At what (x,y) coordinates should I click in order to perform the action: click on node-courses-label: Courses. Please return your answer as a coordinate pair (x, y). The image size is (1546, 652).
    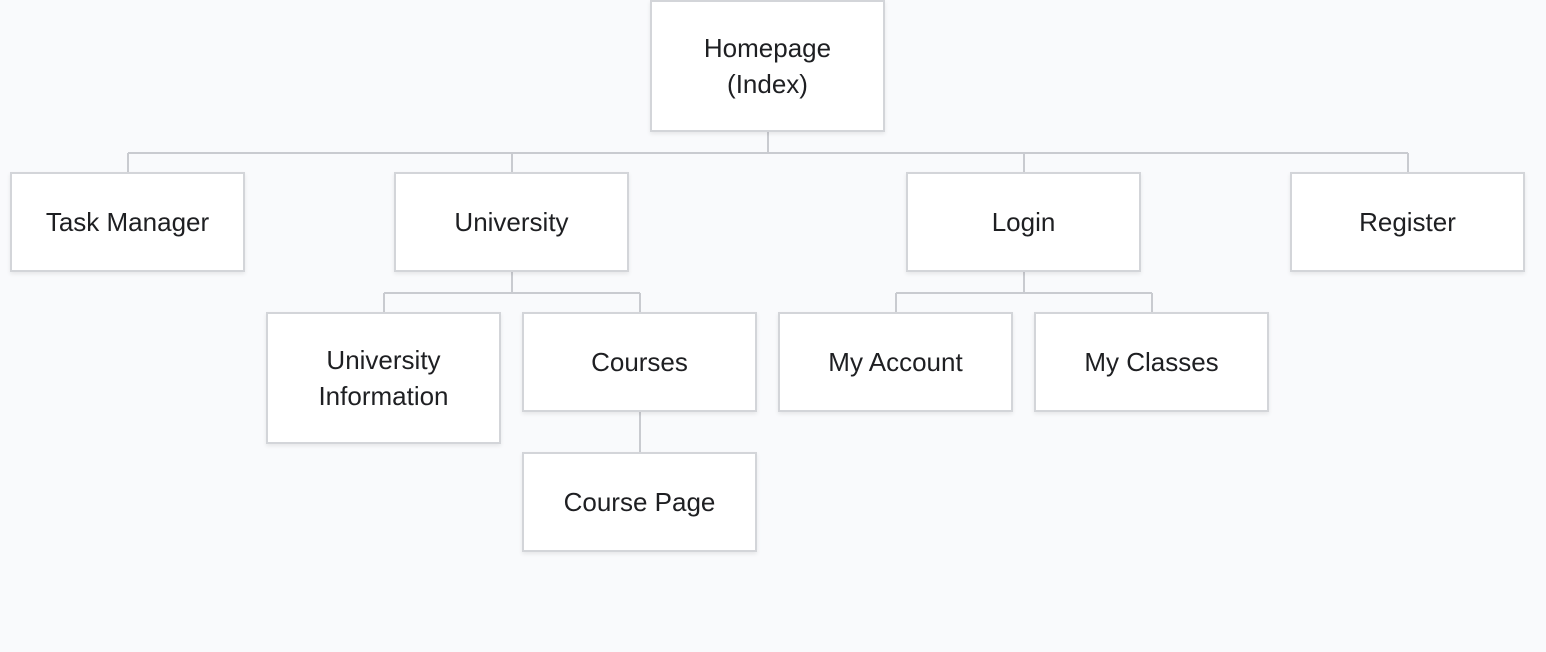
    Looking at the image, I should click on (639, 362).